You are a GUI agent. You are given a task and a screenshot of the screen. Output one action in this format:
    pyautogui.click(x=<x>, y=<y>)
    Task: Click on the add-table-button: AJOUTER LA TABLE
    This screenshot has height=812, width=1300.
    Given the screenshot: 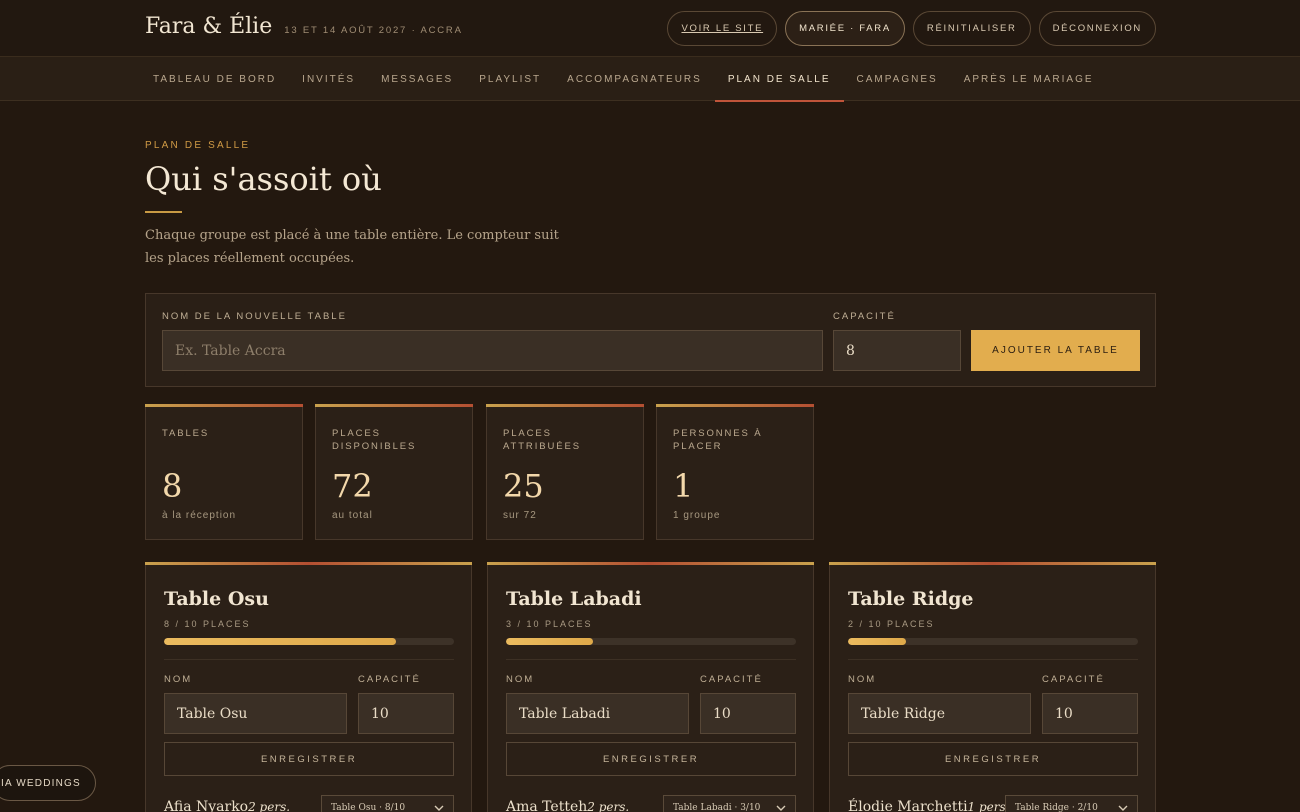 What is the action you would take?
    pyautogui.click(x=1055, y=350)
    